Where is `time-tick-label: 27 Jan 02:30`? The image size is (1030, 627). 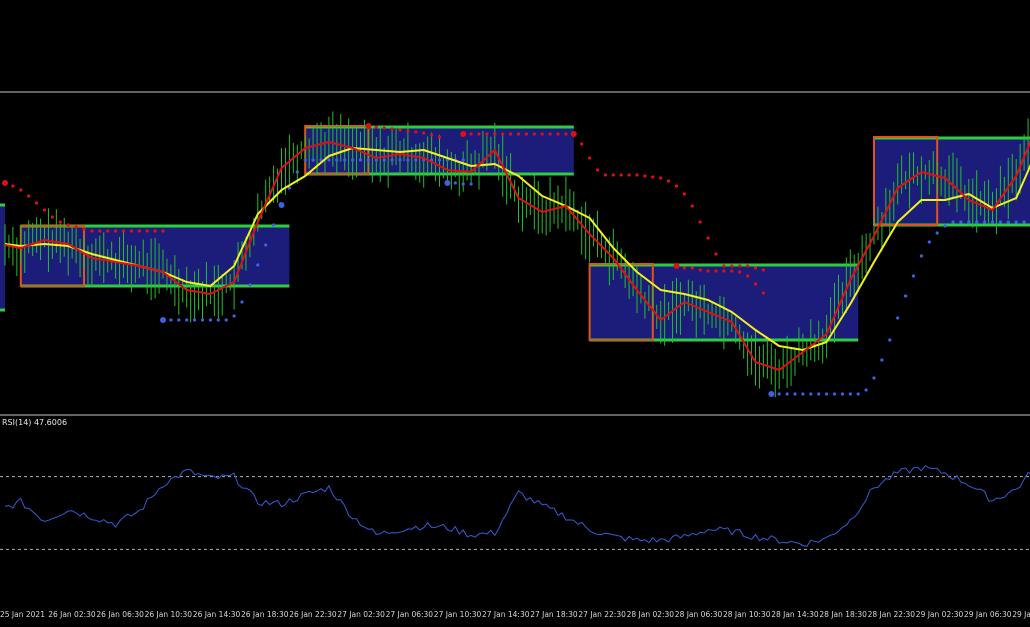
time-tick-label: 27 Jan 02:30 is located at coordinates (361, 614).